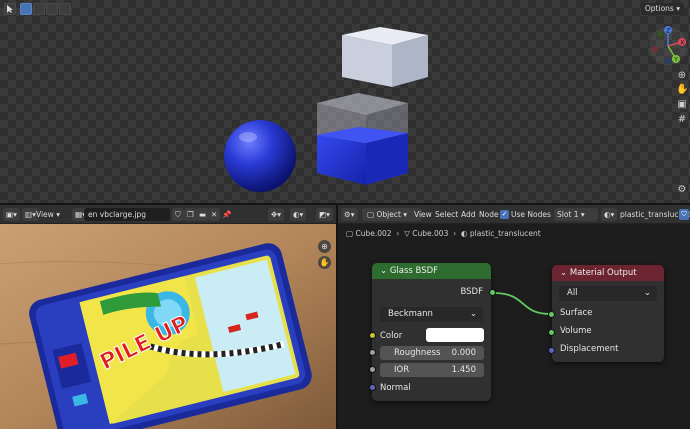 This screenshot has width=690, height=429. I want to click on material-output-title: ⌄ Material Output, so click(608, 273).